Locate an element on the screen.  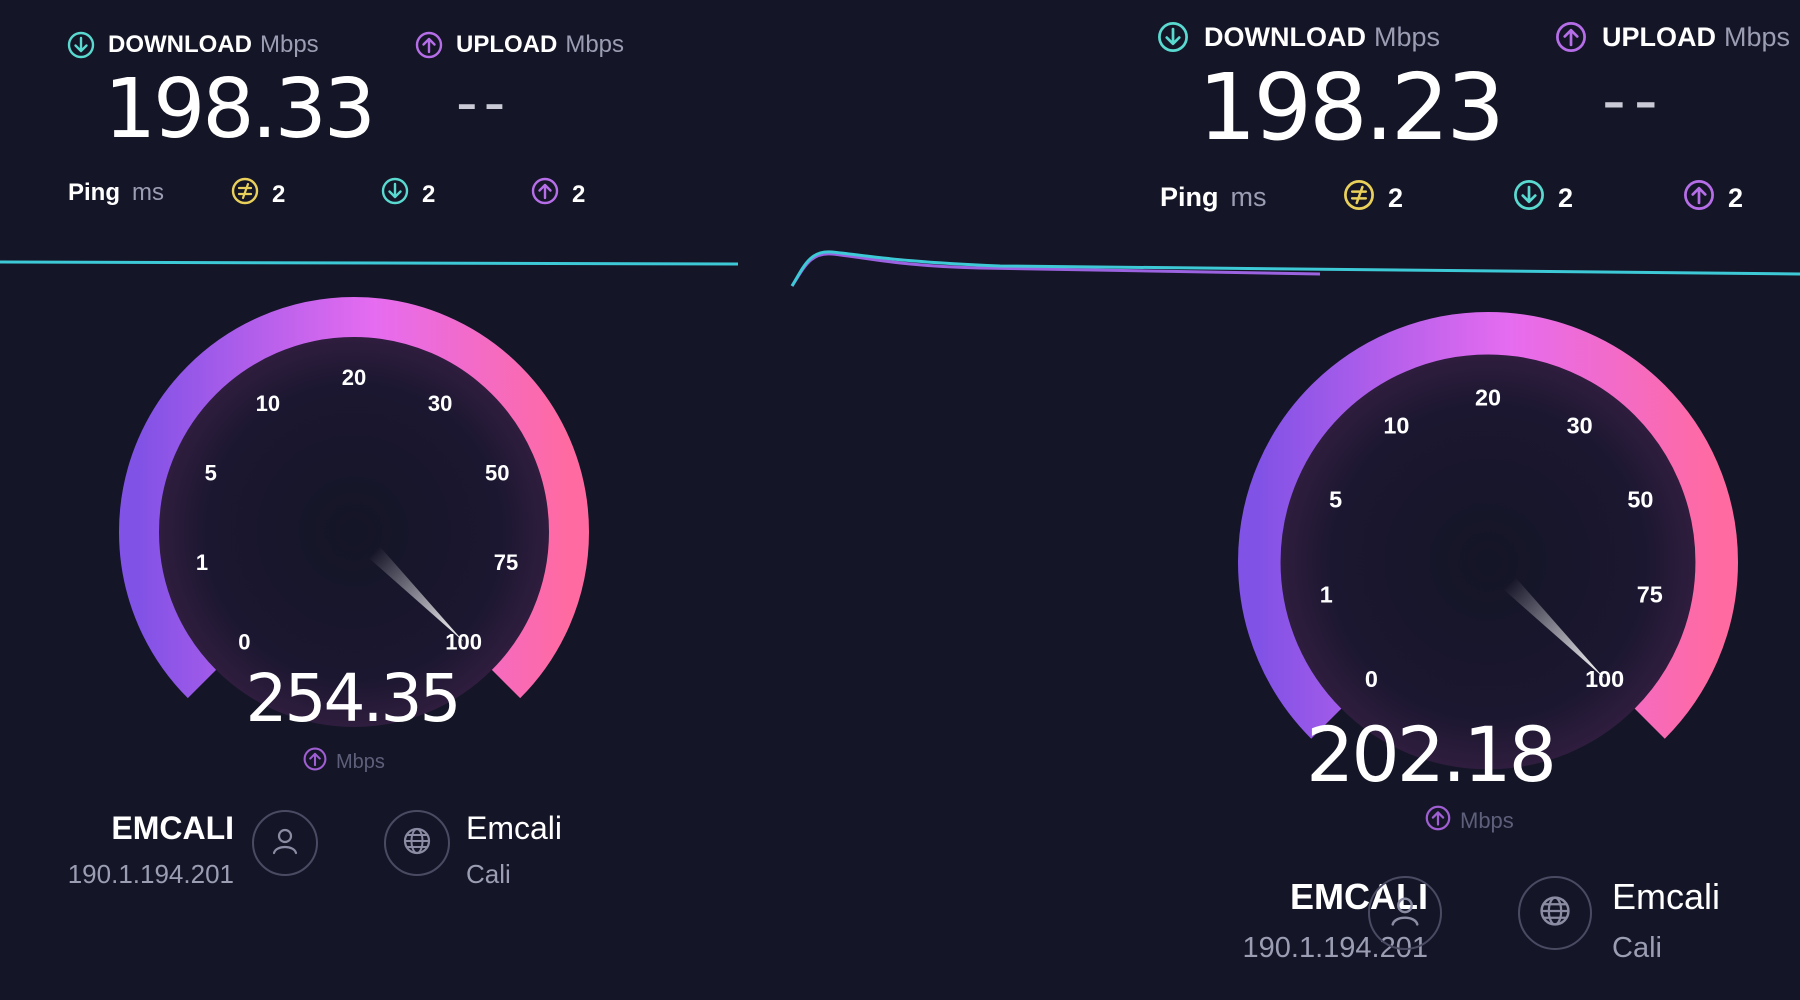
gauge-speed-value: 254.35 is located at coordinates (353, 698).